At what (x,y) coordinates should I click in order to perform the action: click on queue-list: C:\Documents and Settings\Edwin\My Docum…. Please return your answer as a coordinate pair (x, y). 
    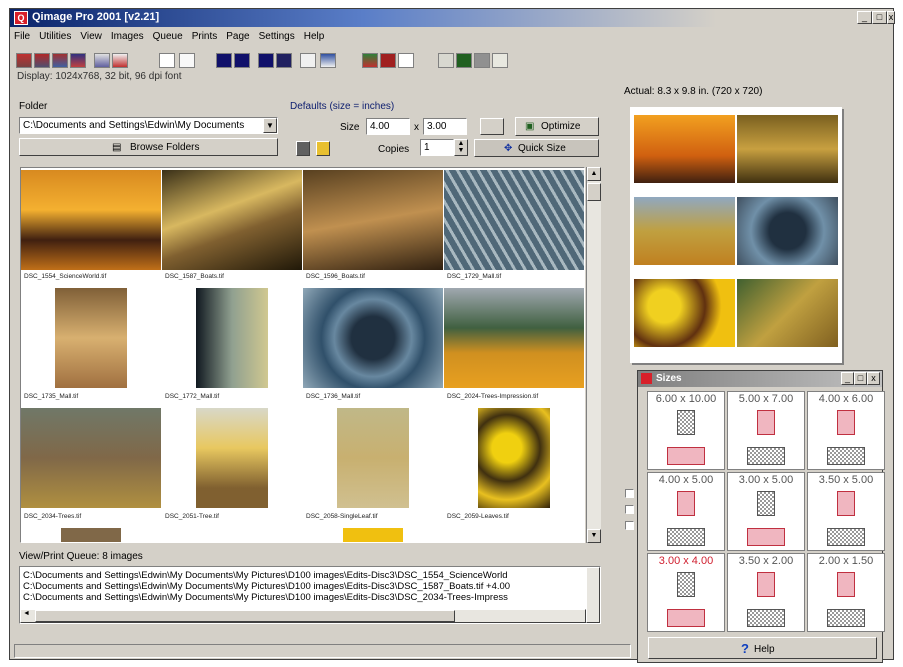
    Looking at the image, I should click on (310, 595).